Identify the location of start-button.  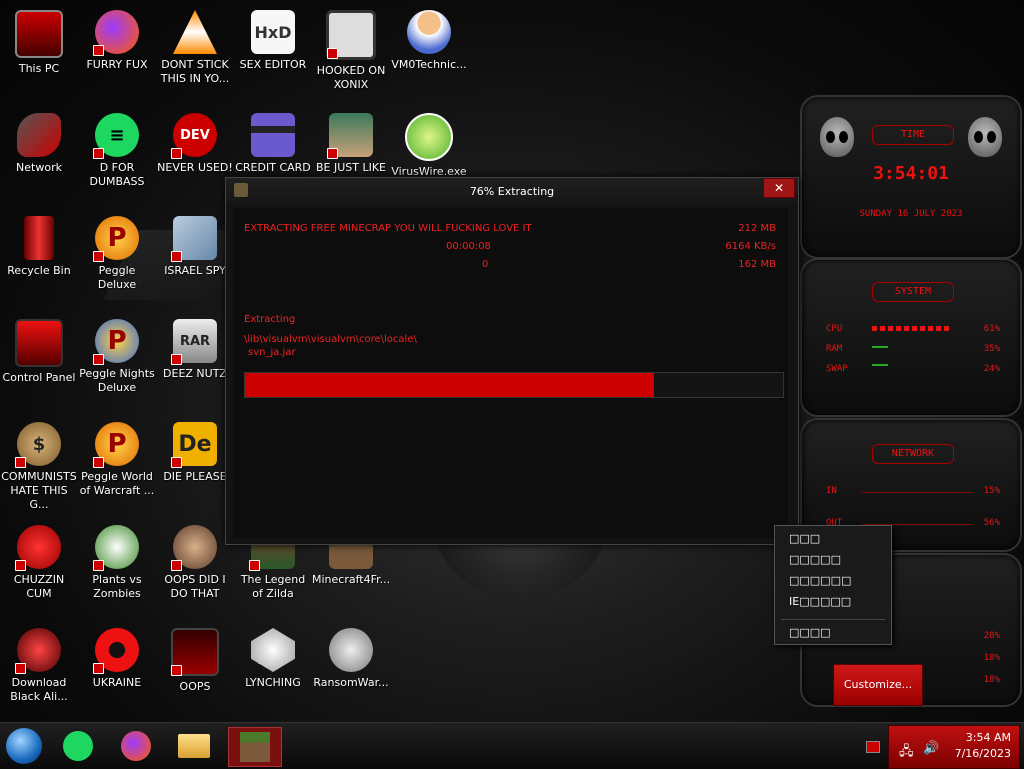
(24, 746).